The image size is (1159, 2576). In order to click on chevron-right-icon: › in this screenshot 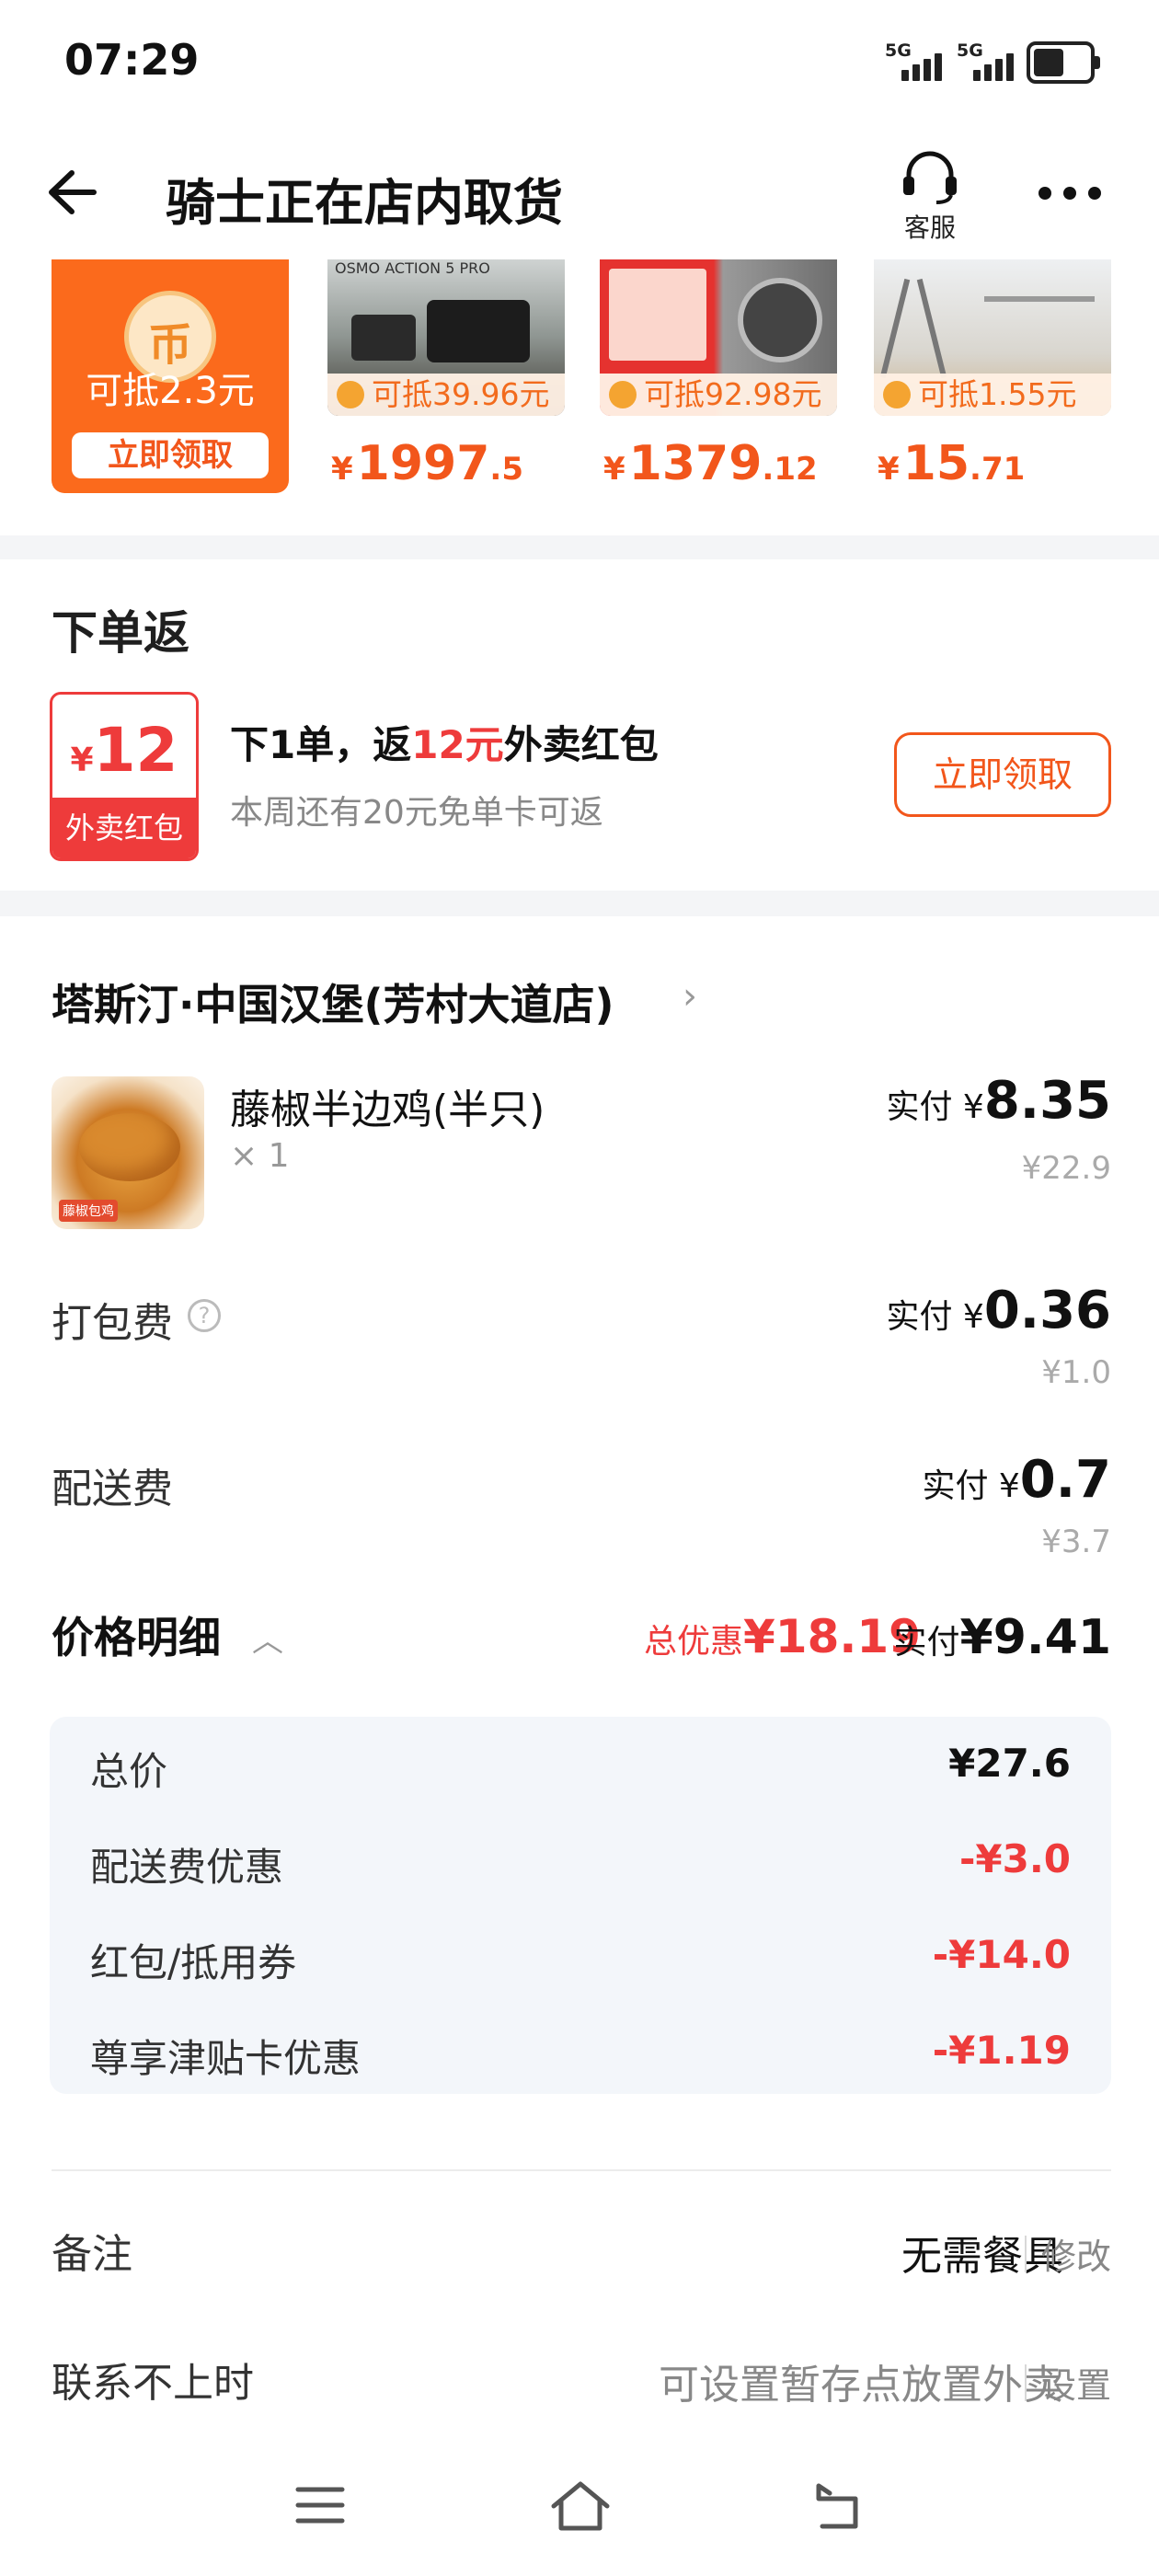, I will do `click(690, 997)`.